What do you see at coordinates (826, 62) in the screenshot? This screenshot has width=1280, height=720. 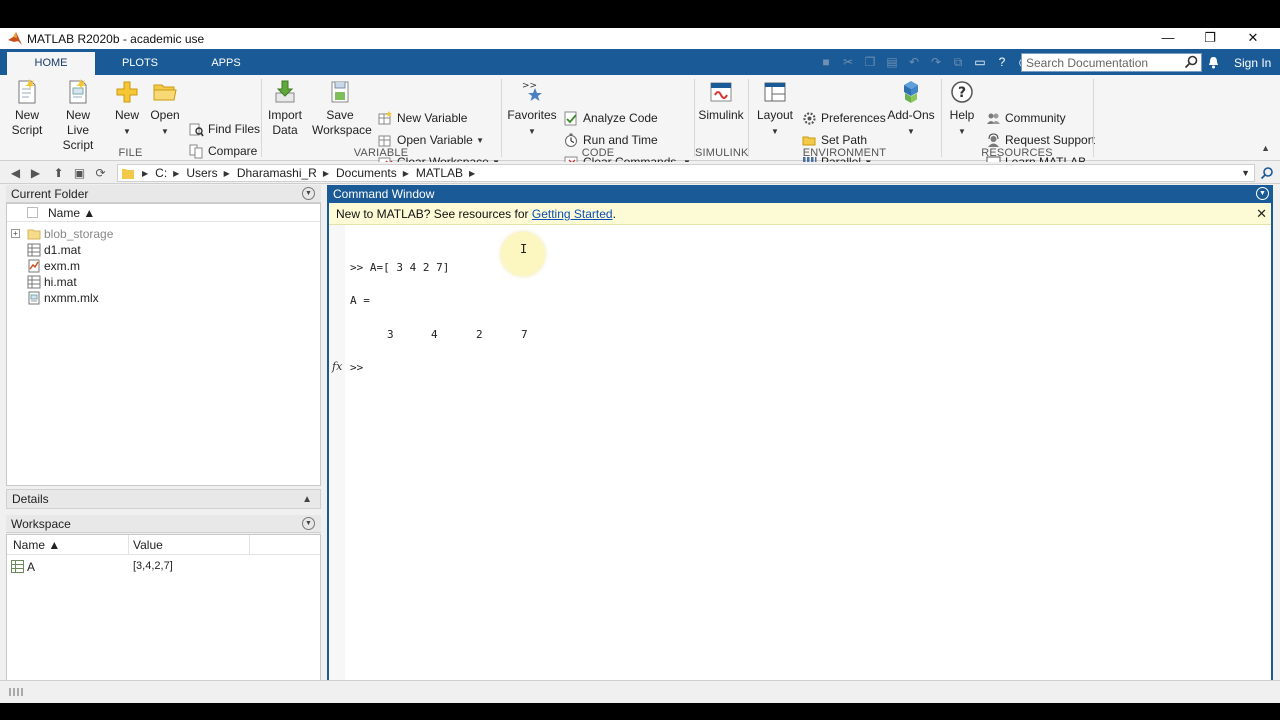 I see `save-icon: ■` at bounding box center [826, 62].